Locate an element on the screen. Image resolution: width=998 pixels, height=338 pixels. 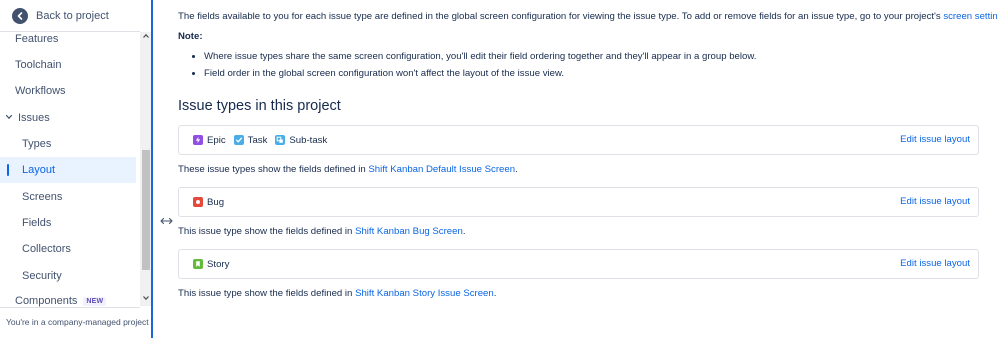
sidebar-item-screens: Screens is located at coordinates (68, 197).